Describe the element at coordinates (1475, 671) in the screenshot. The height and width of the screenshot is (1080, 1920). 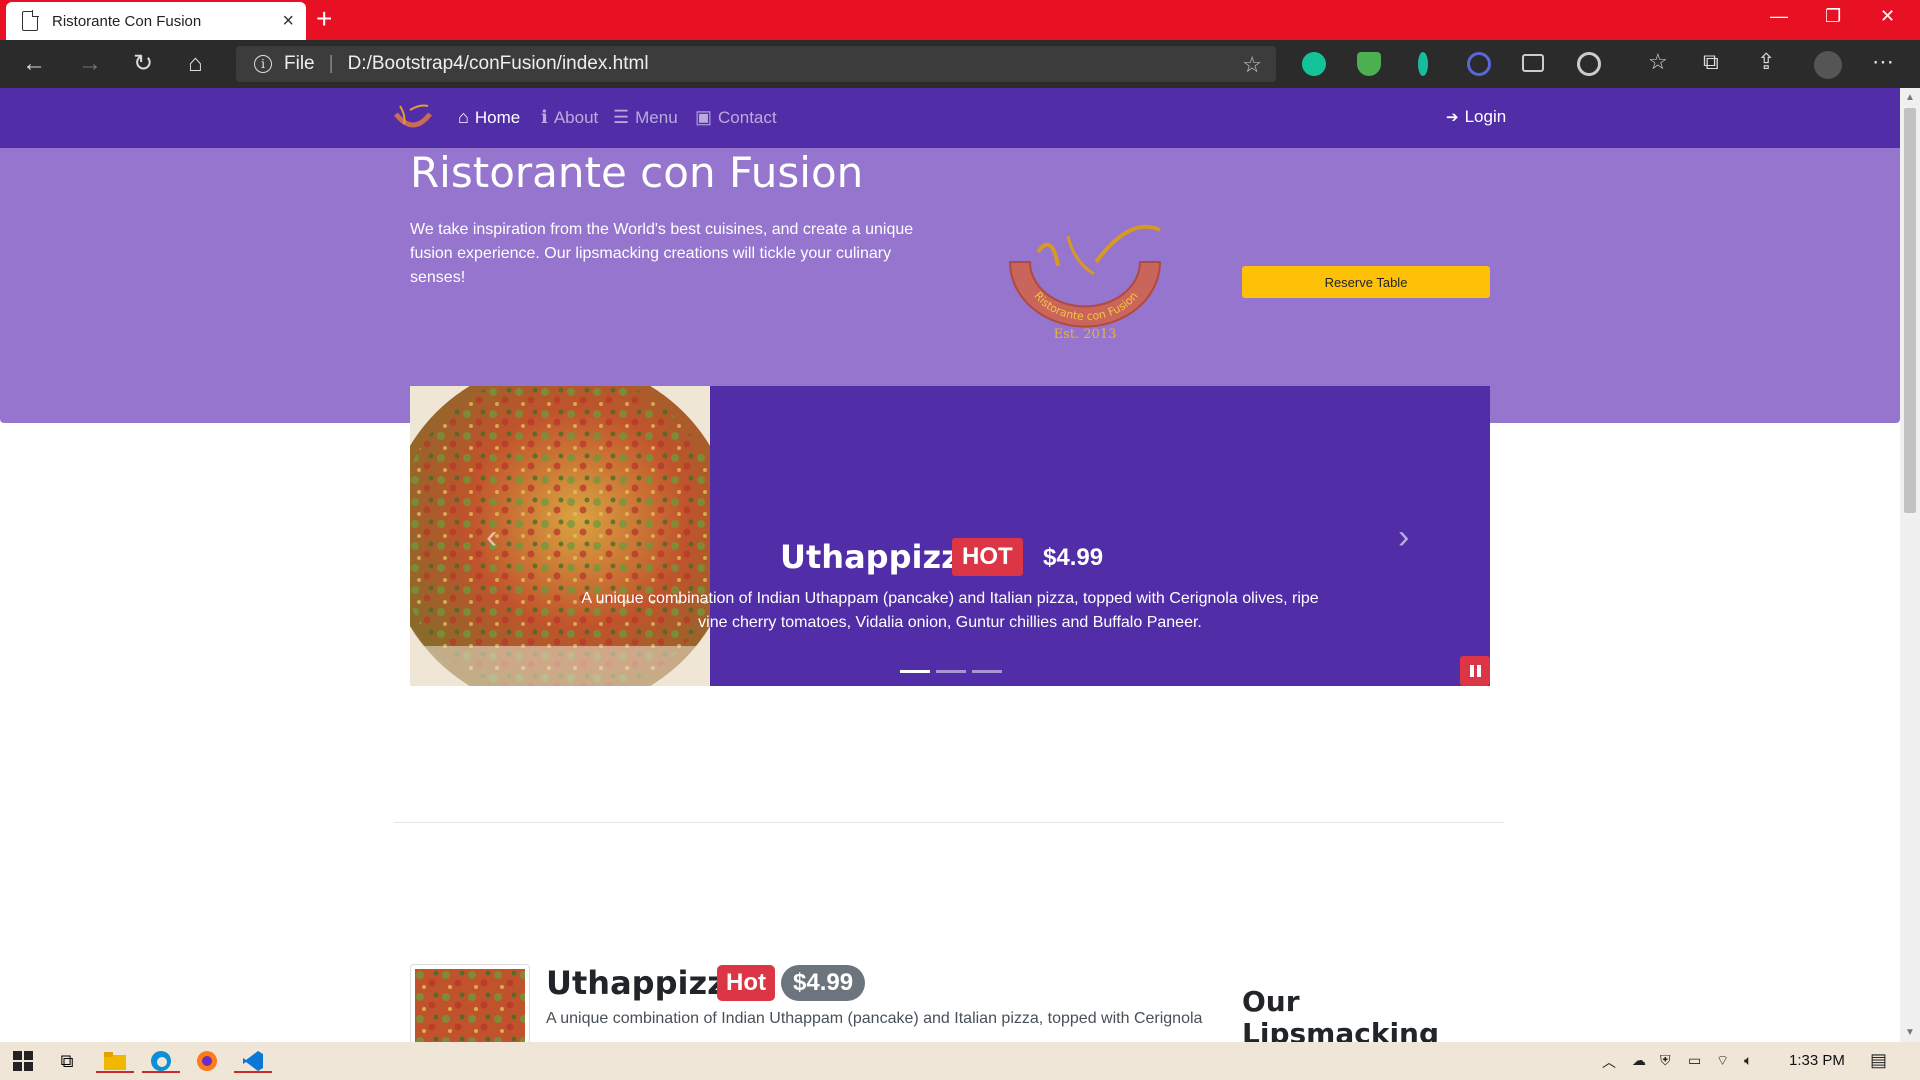
I see `carousel-pause-button` at that location.